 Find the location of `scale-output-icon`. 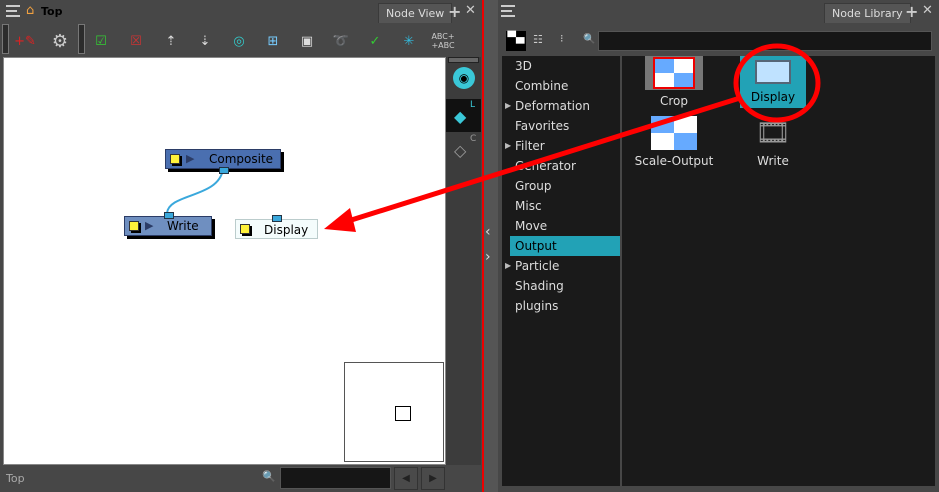

scale-output-icon is located at coordinates (674, 133).